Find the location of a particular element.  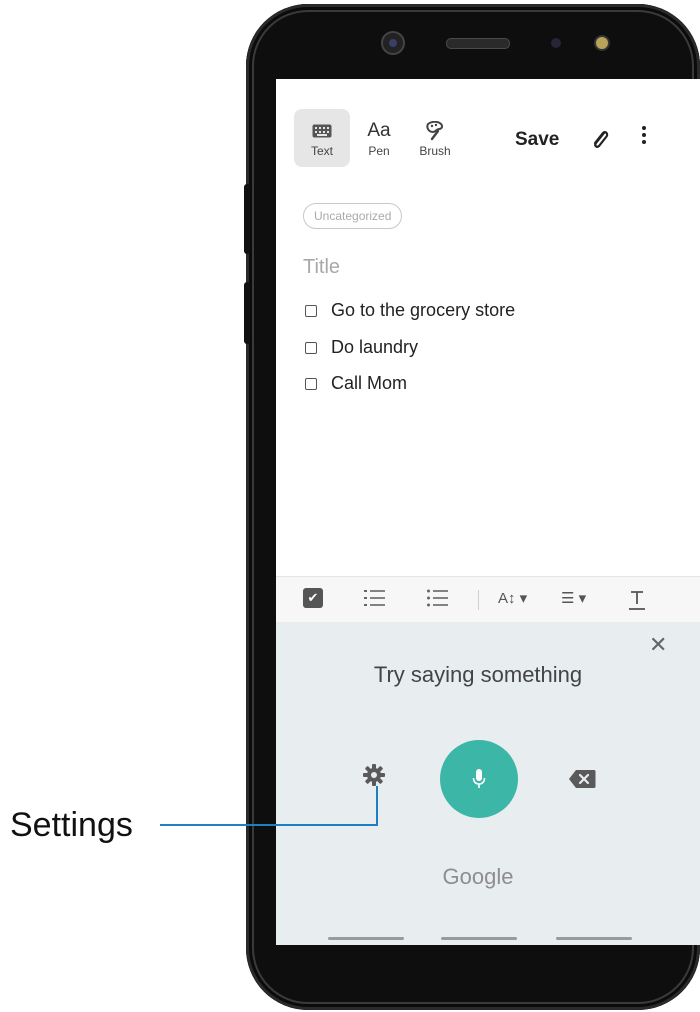

numbered-list-icon is located at coordinates (375, 600).